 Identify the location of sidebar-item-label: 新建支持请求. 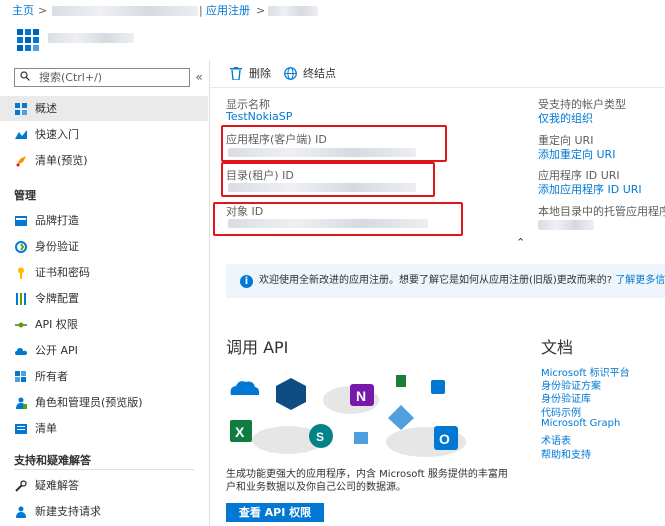
(68, 511).